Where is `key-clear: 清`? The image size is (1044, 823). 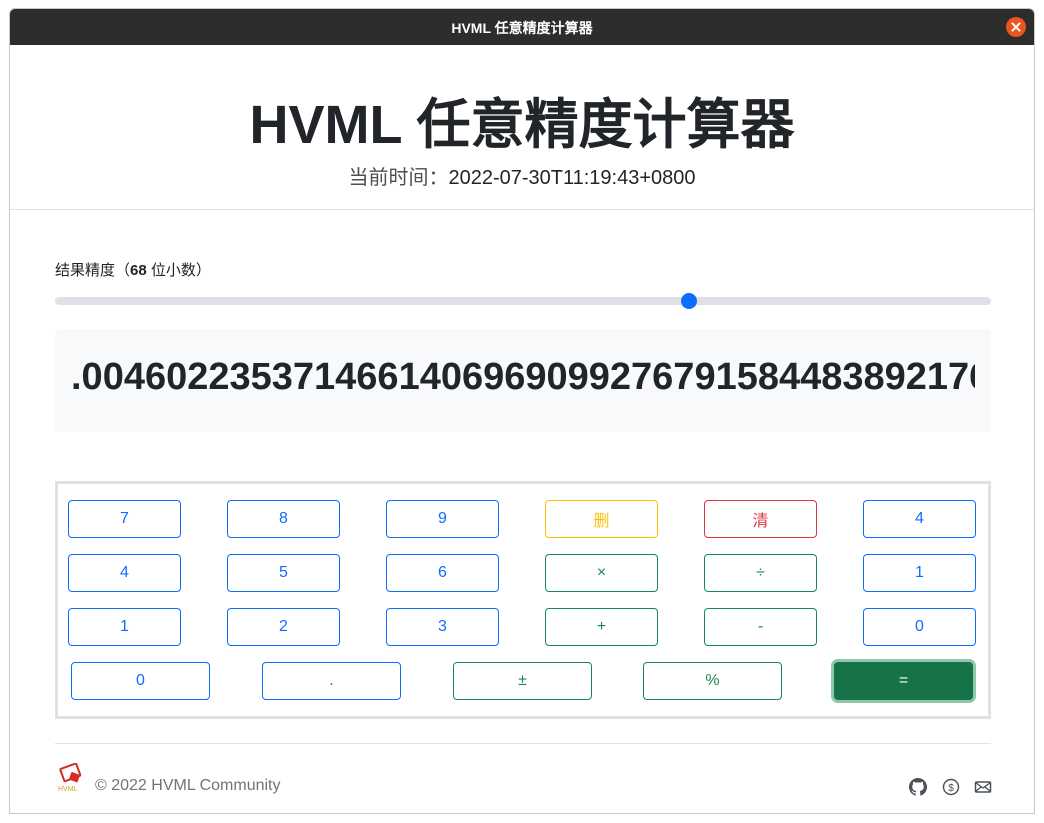
key-clear: 清 is located at coordinates (760, 519).